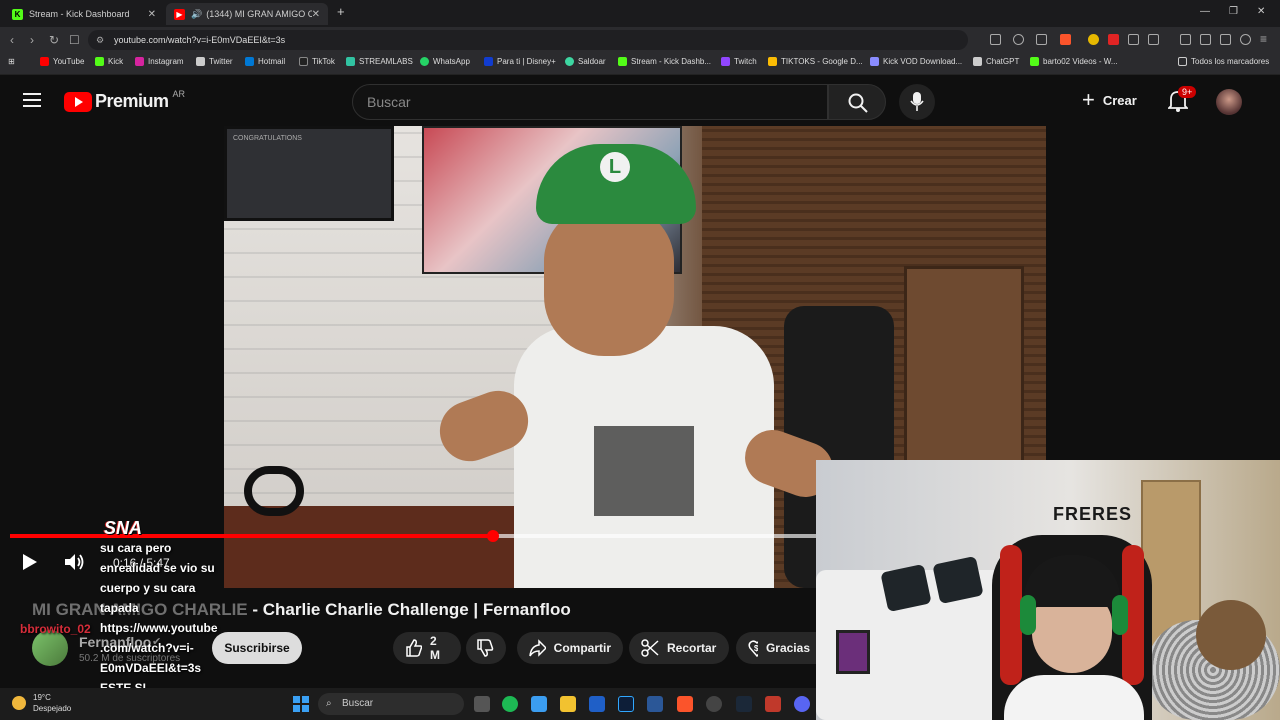 Image resolution: width=1280 pixels, height=720 pixels. What do you see at coordinates (11, 61) in the screenshot?
I see `apps-icon: ⊞` at bounding box center [11, 61].